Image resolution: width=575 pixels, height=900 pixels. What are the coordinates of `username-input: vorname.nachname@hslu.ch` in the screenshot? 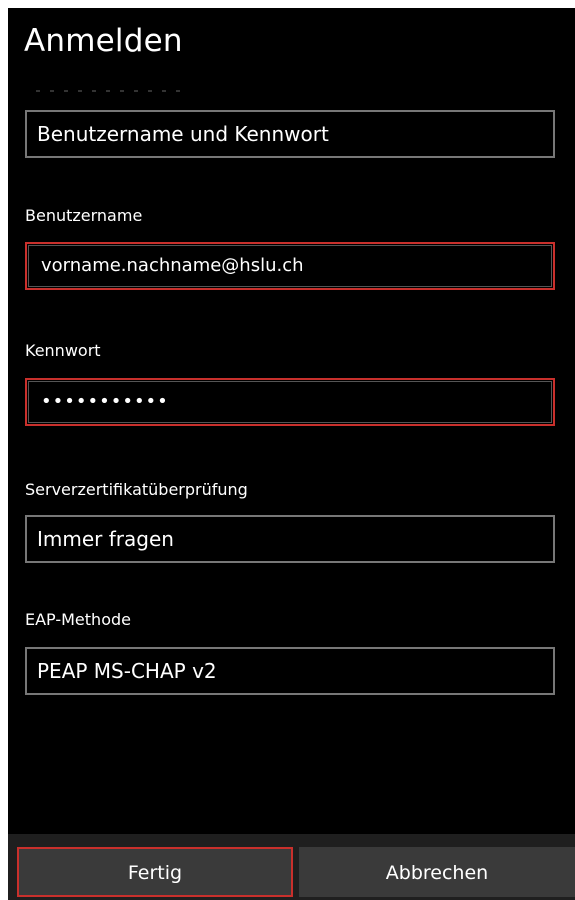 It's located at (290, 266).